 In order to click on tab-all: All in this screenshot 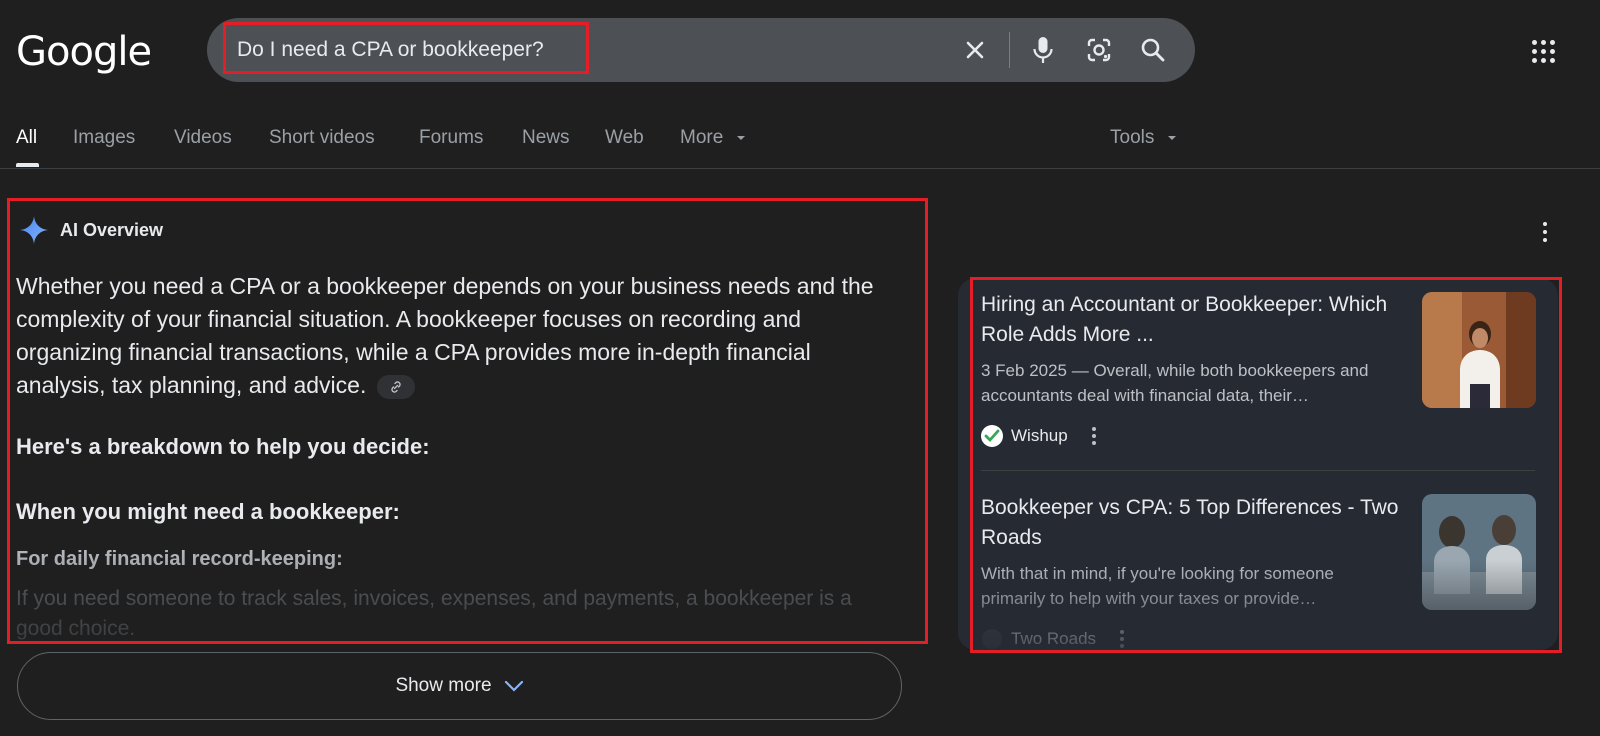, I will do `click(26, 138)`.